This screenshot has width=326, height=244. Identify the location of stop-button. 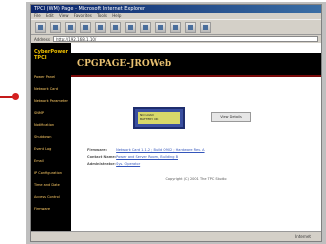
(70, 27).